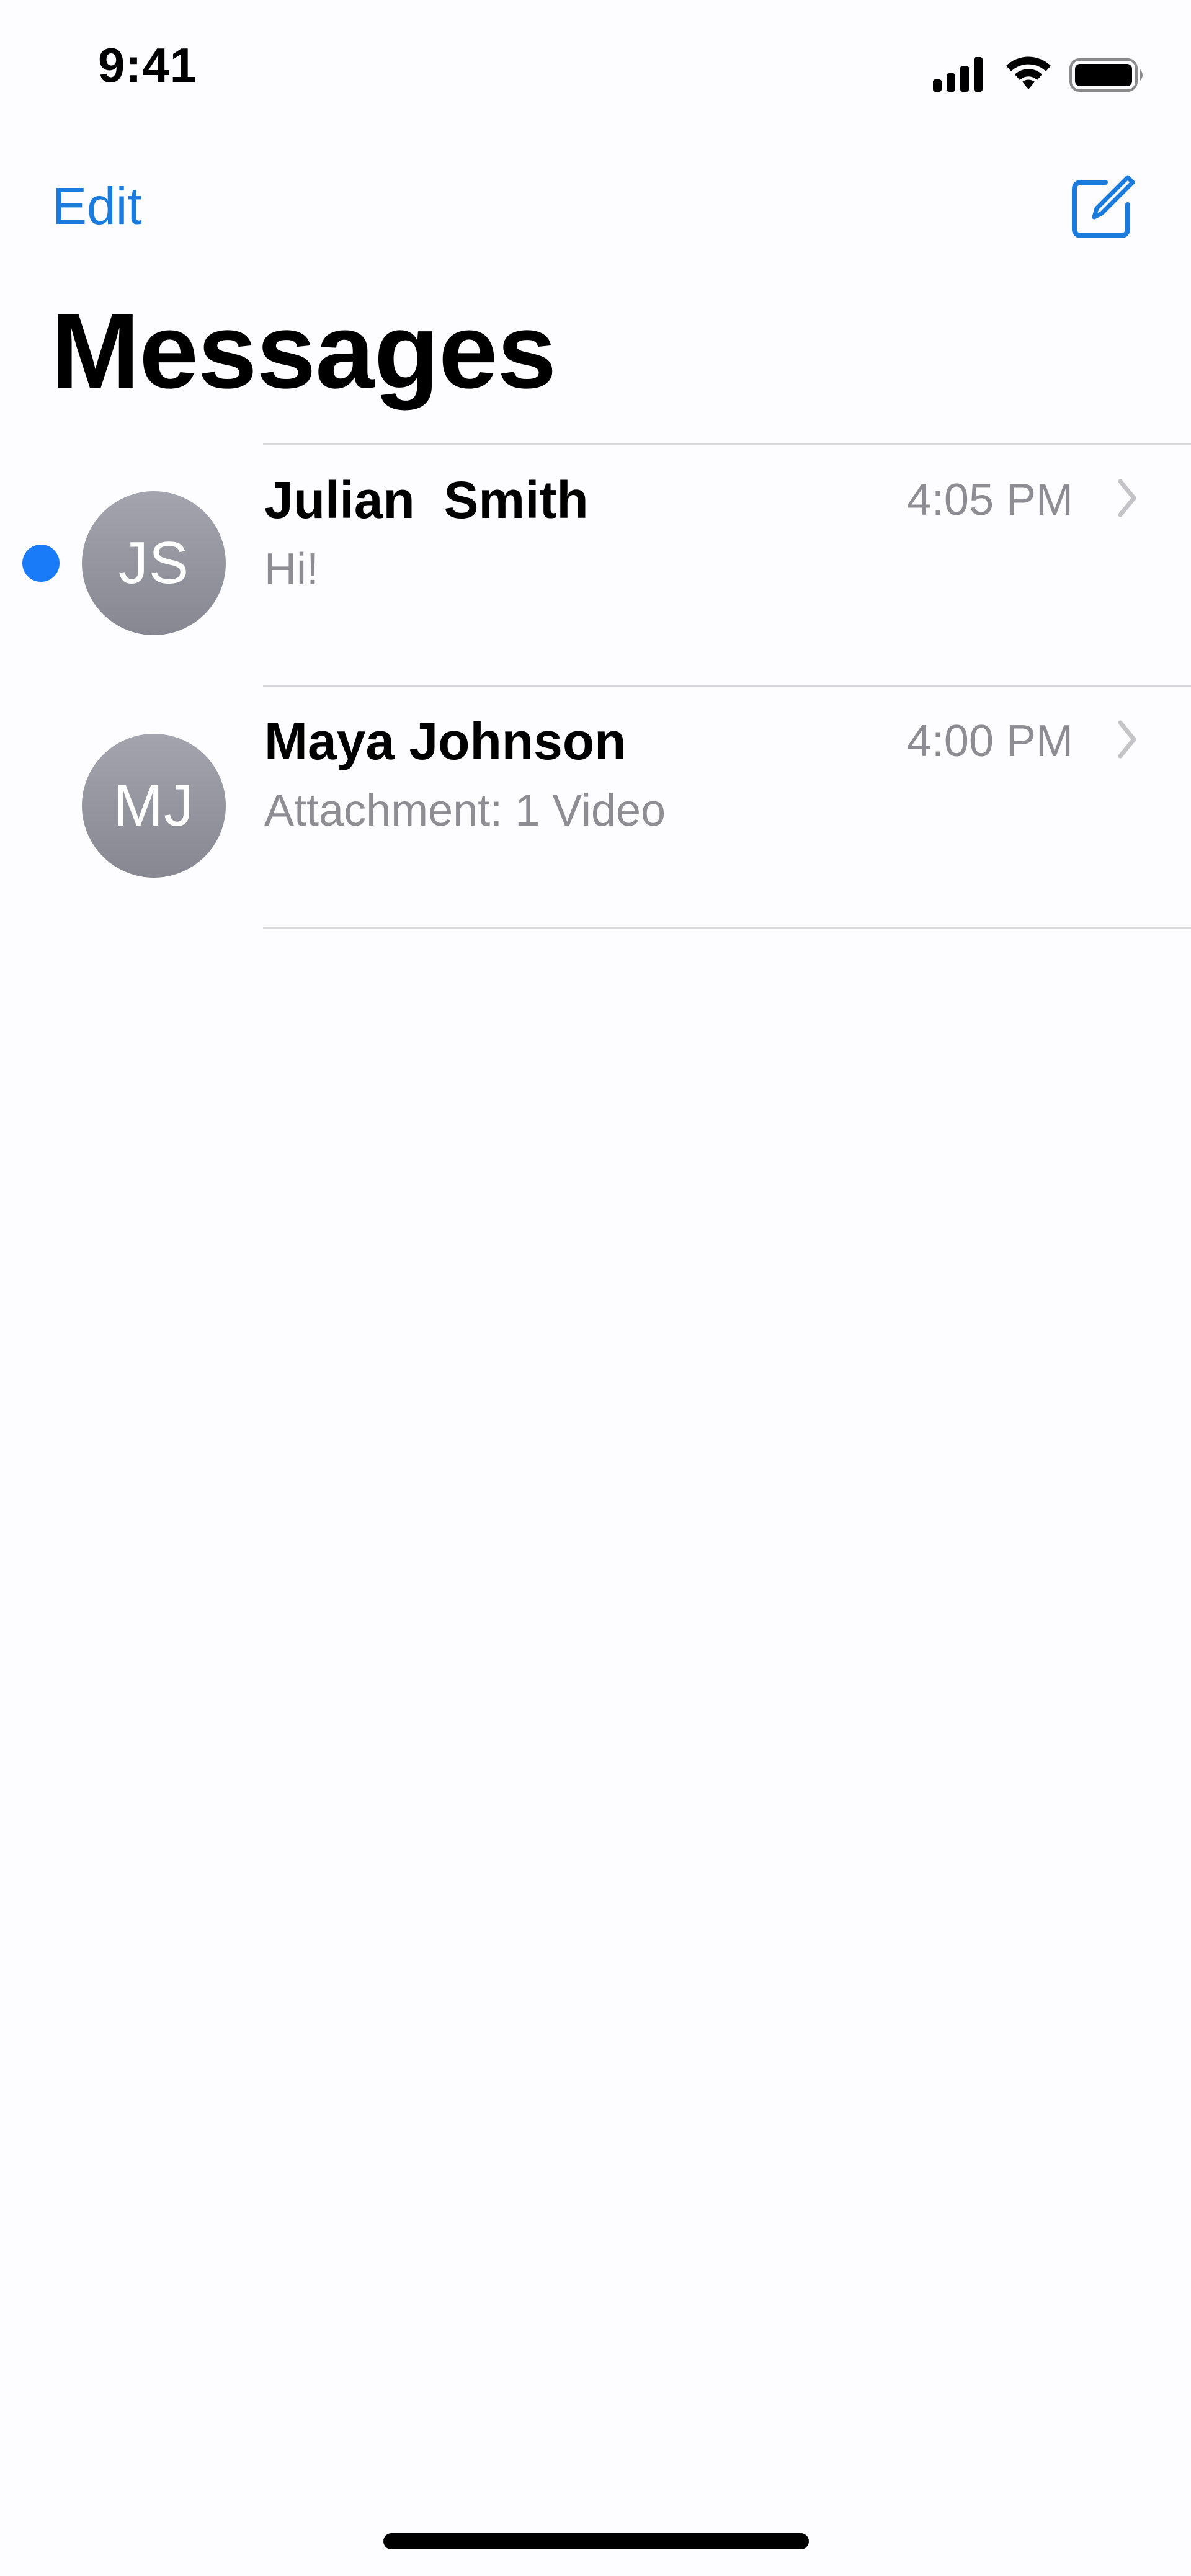 This screenshot has width=1191, height=2576. What do you see at coordinates (1029, 72) in the screenshot?
I see `wifi-icon` at bounding box center [1029, 72].